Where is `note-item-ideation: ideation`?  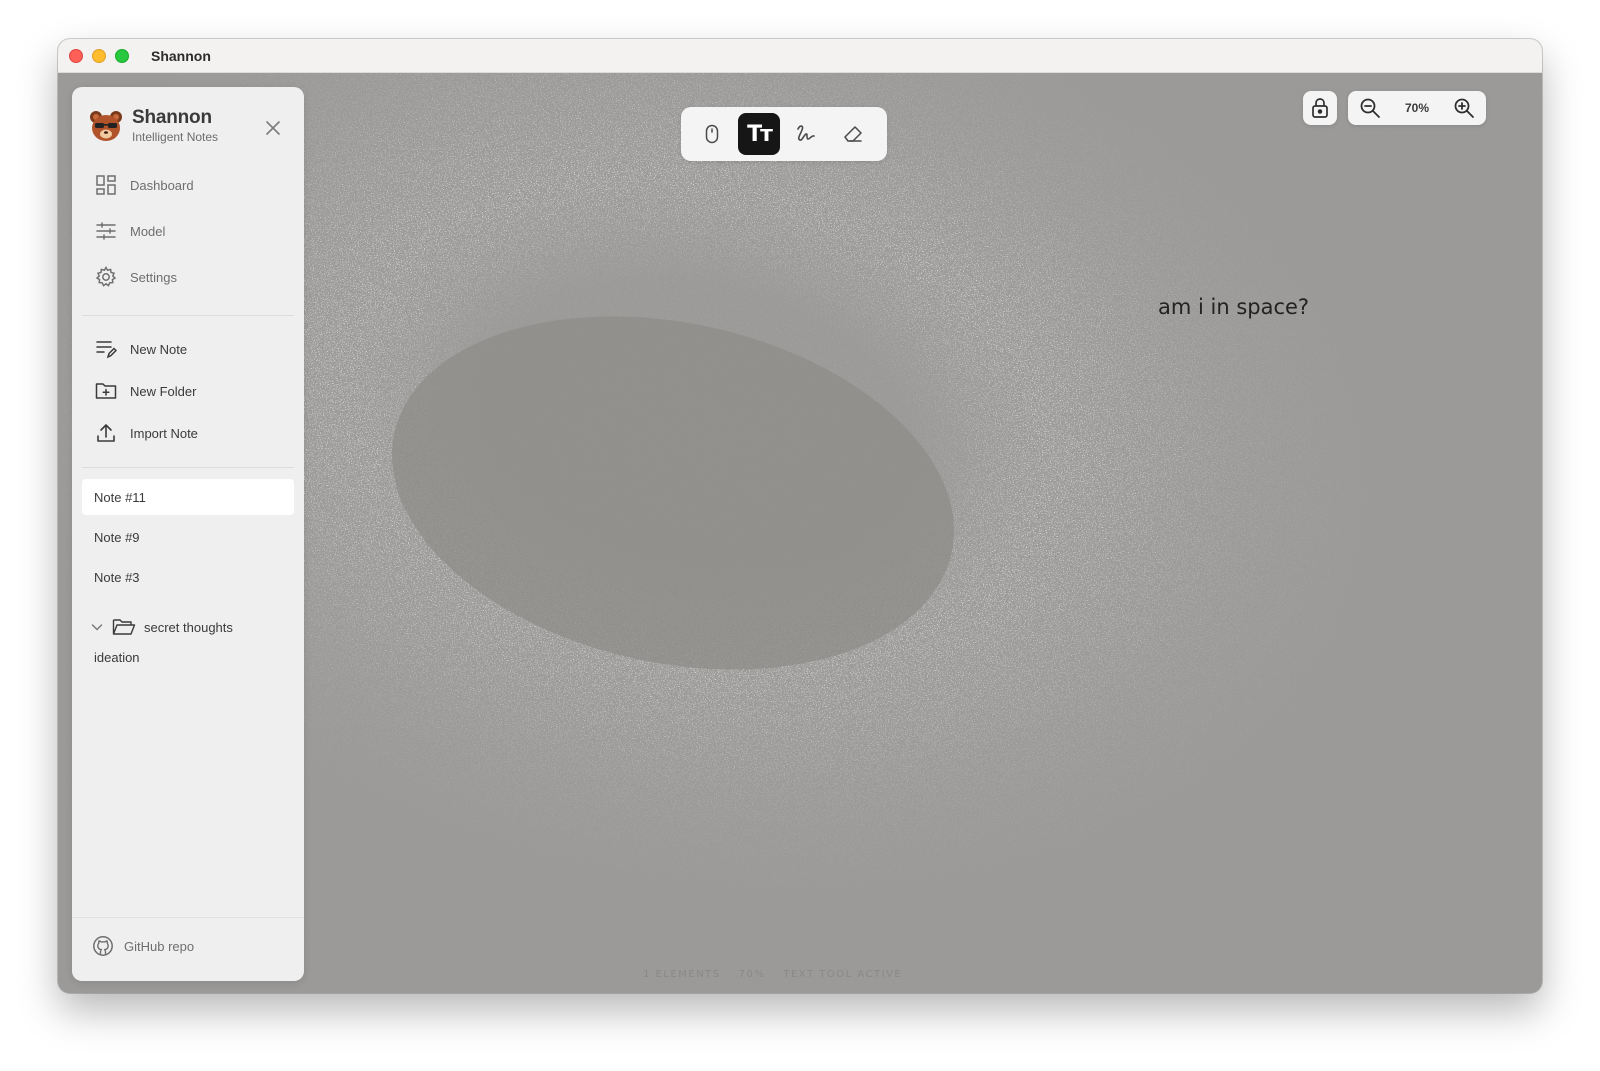 note-item-ideation: ideation is located at coordinates (188, 657).